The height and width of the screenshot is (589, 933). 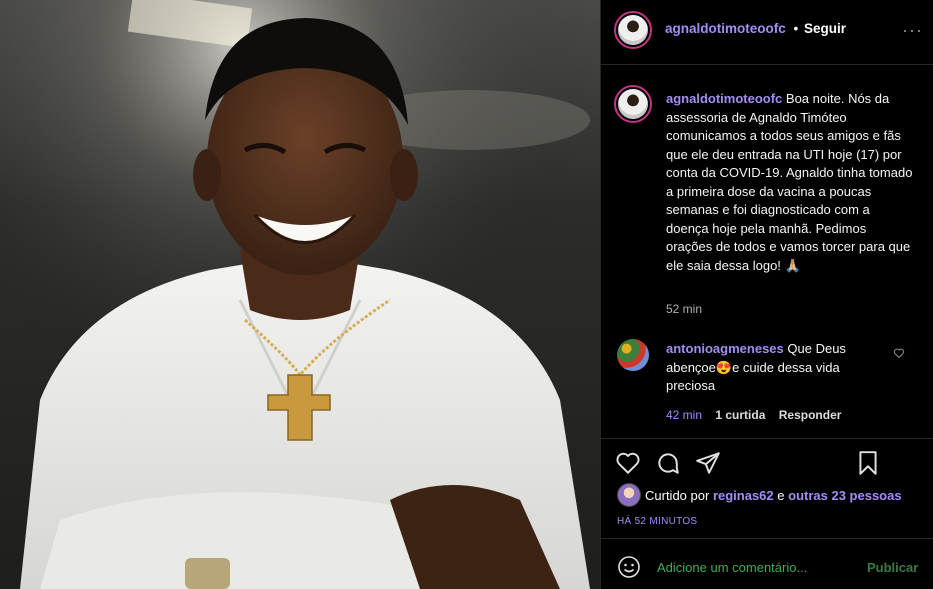 What do you see at coordinates (767, 438) in the screenshot?
I see `actions-divider` at bounding box center [767, 438].